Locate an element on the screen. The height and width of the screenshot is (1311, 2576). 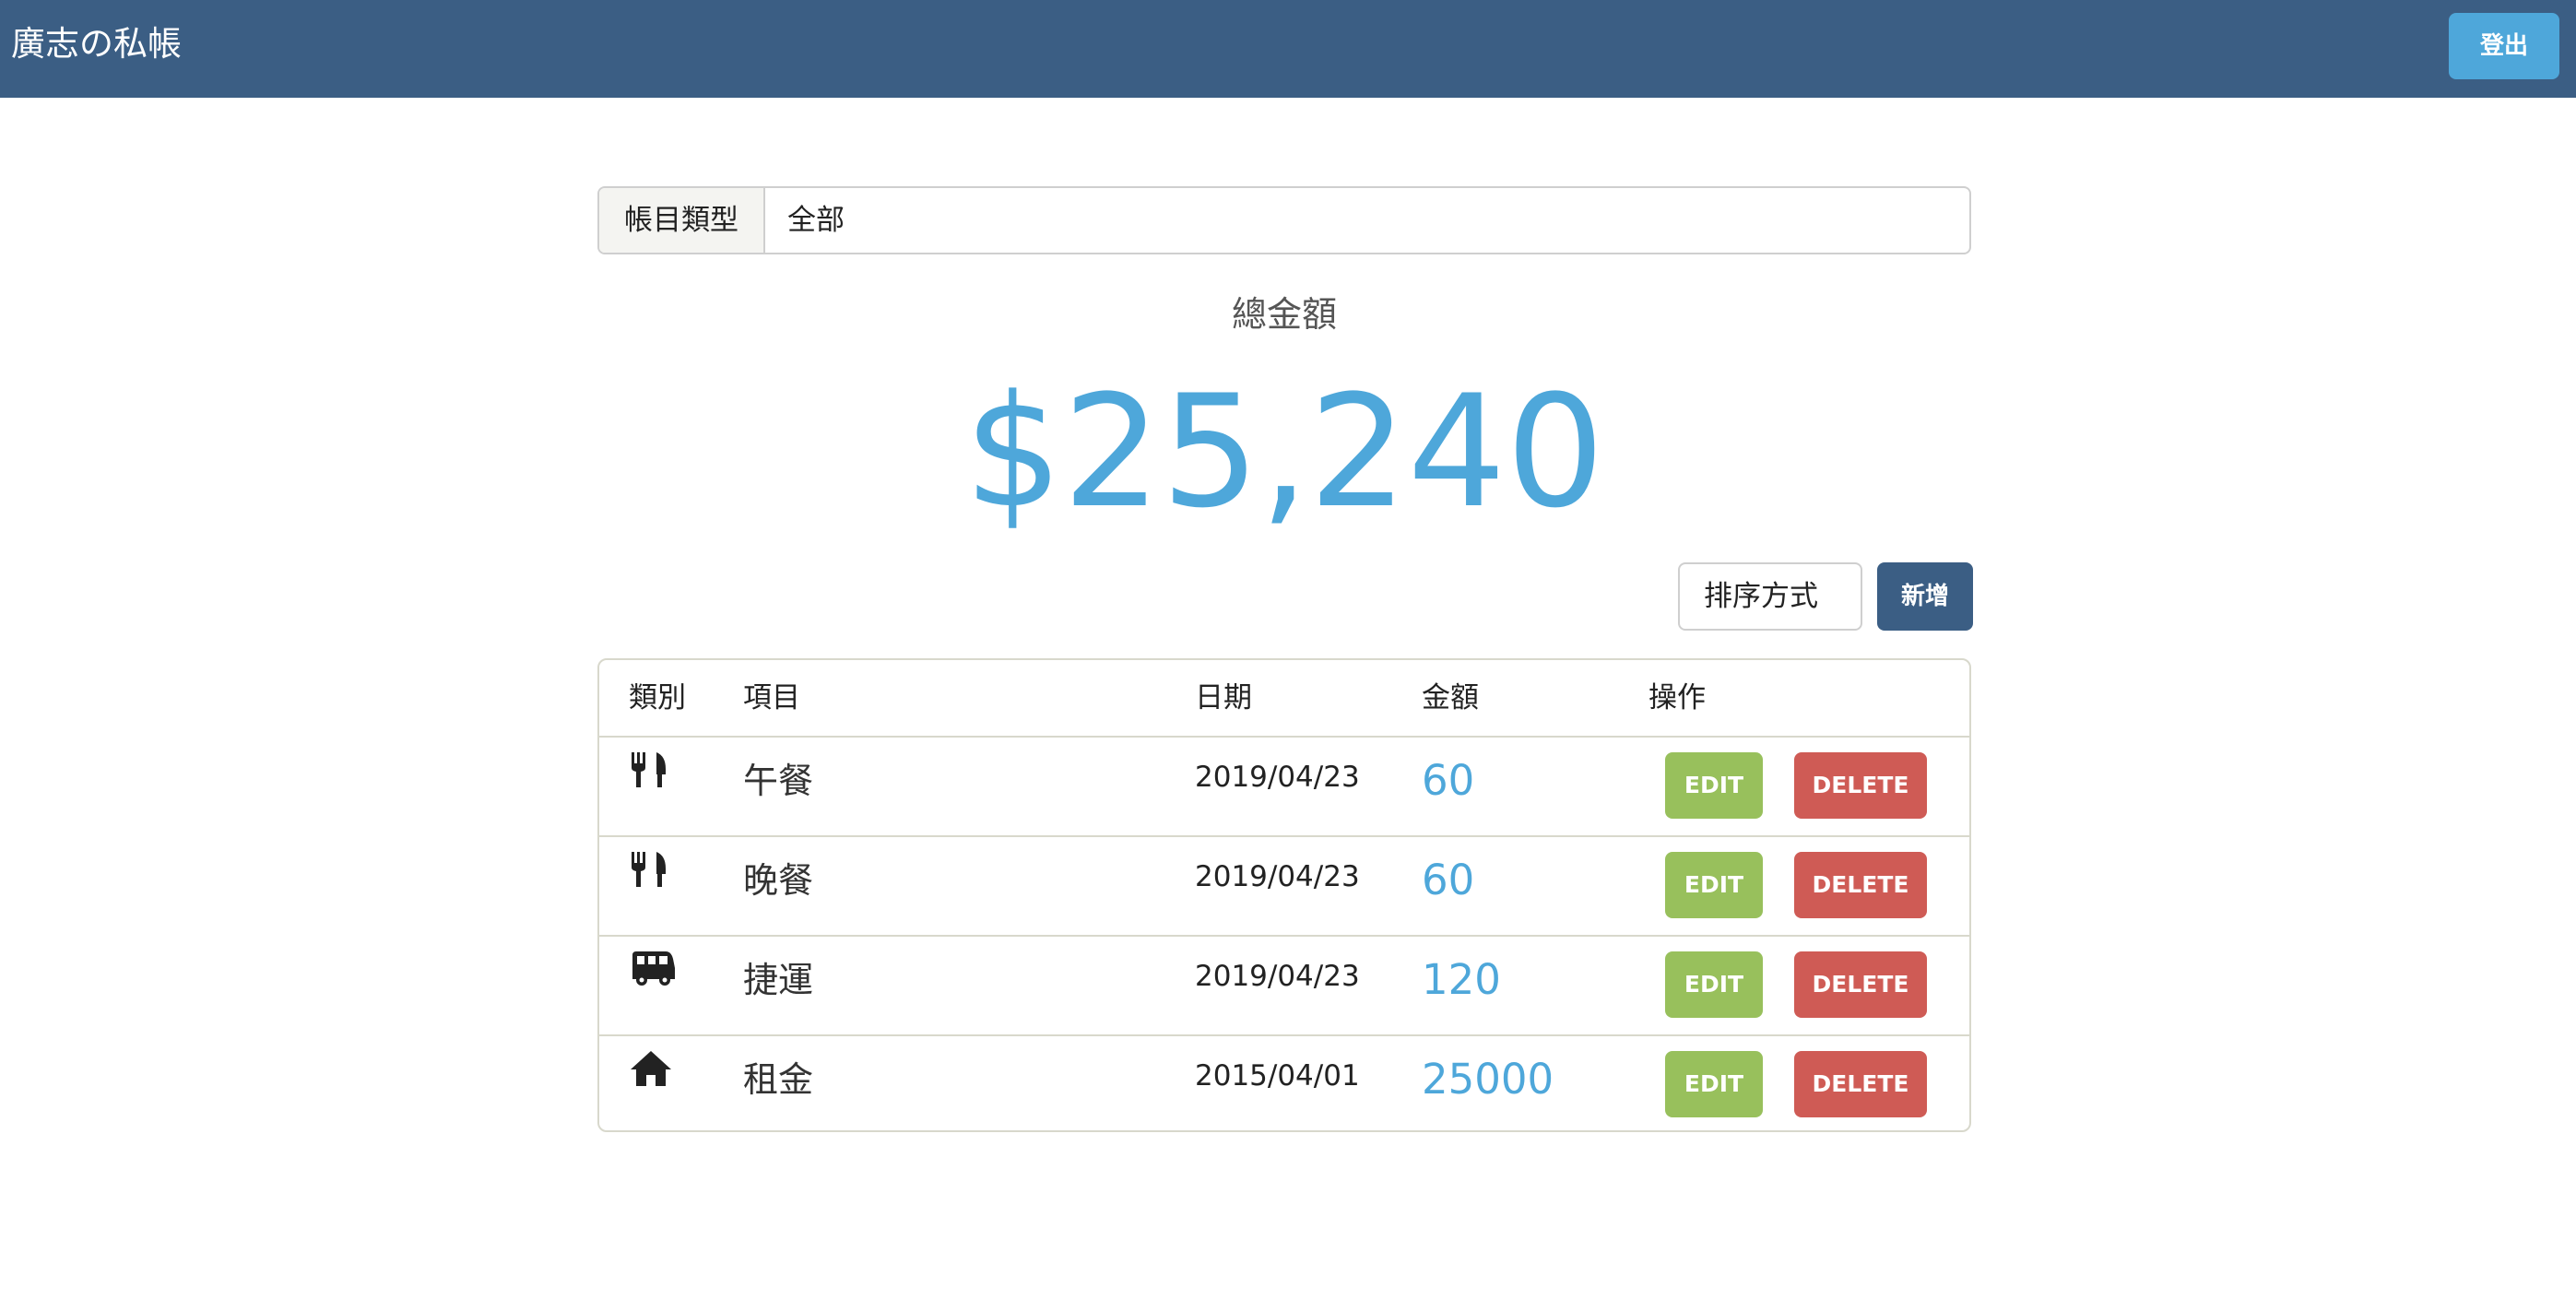
total-label: 總金額 is located at coordinates (1284, 314).